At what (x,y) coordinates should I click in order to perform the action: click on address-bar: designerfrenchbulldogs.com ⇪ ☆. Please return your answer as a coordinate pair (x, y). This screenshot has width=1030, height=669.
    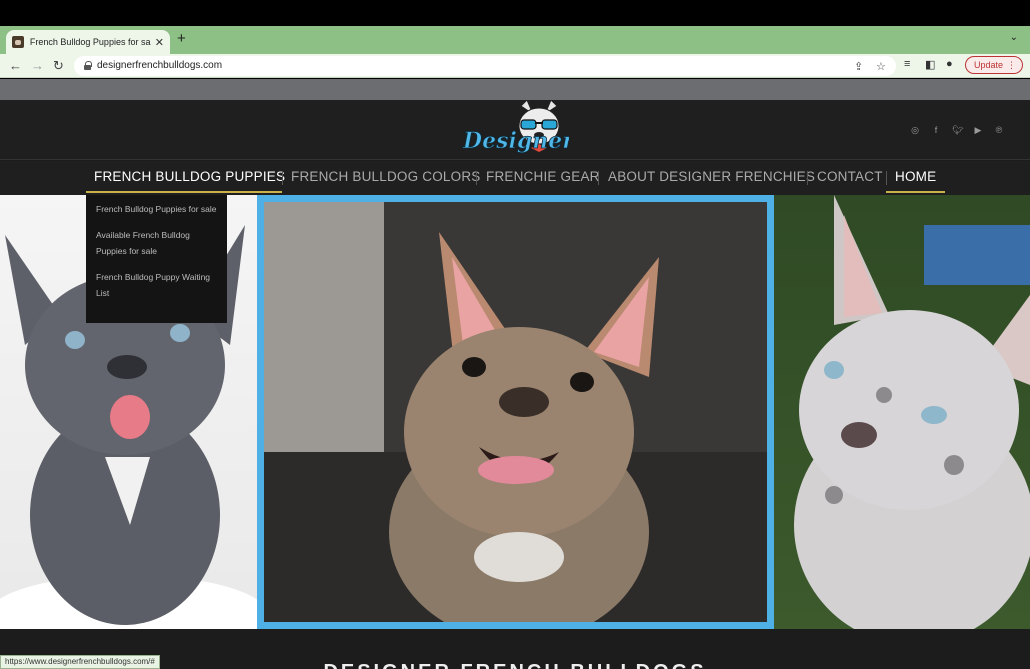
    Looking at the image, I should click on (485, 66).